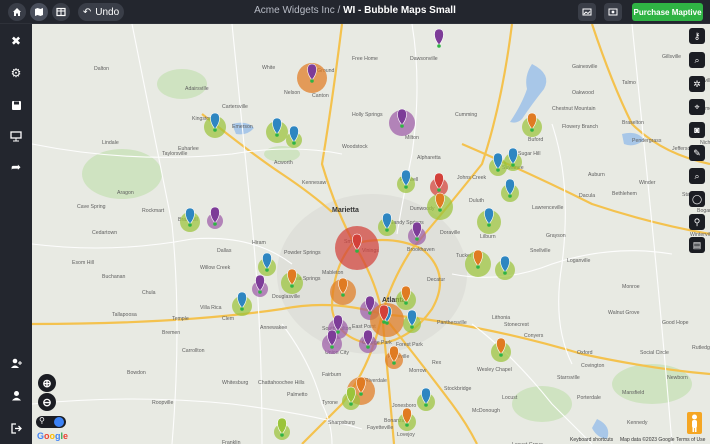  I want to click on place-label: Starrsville, so click(568, 378).